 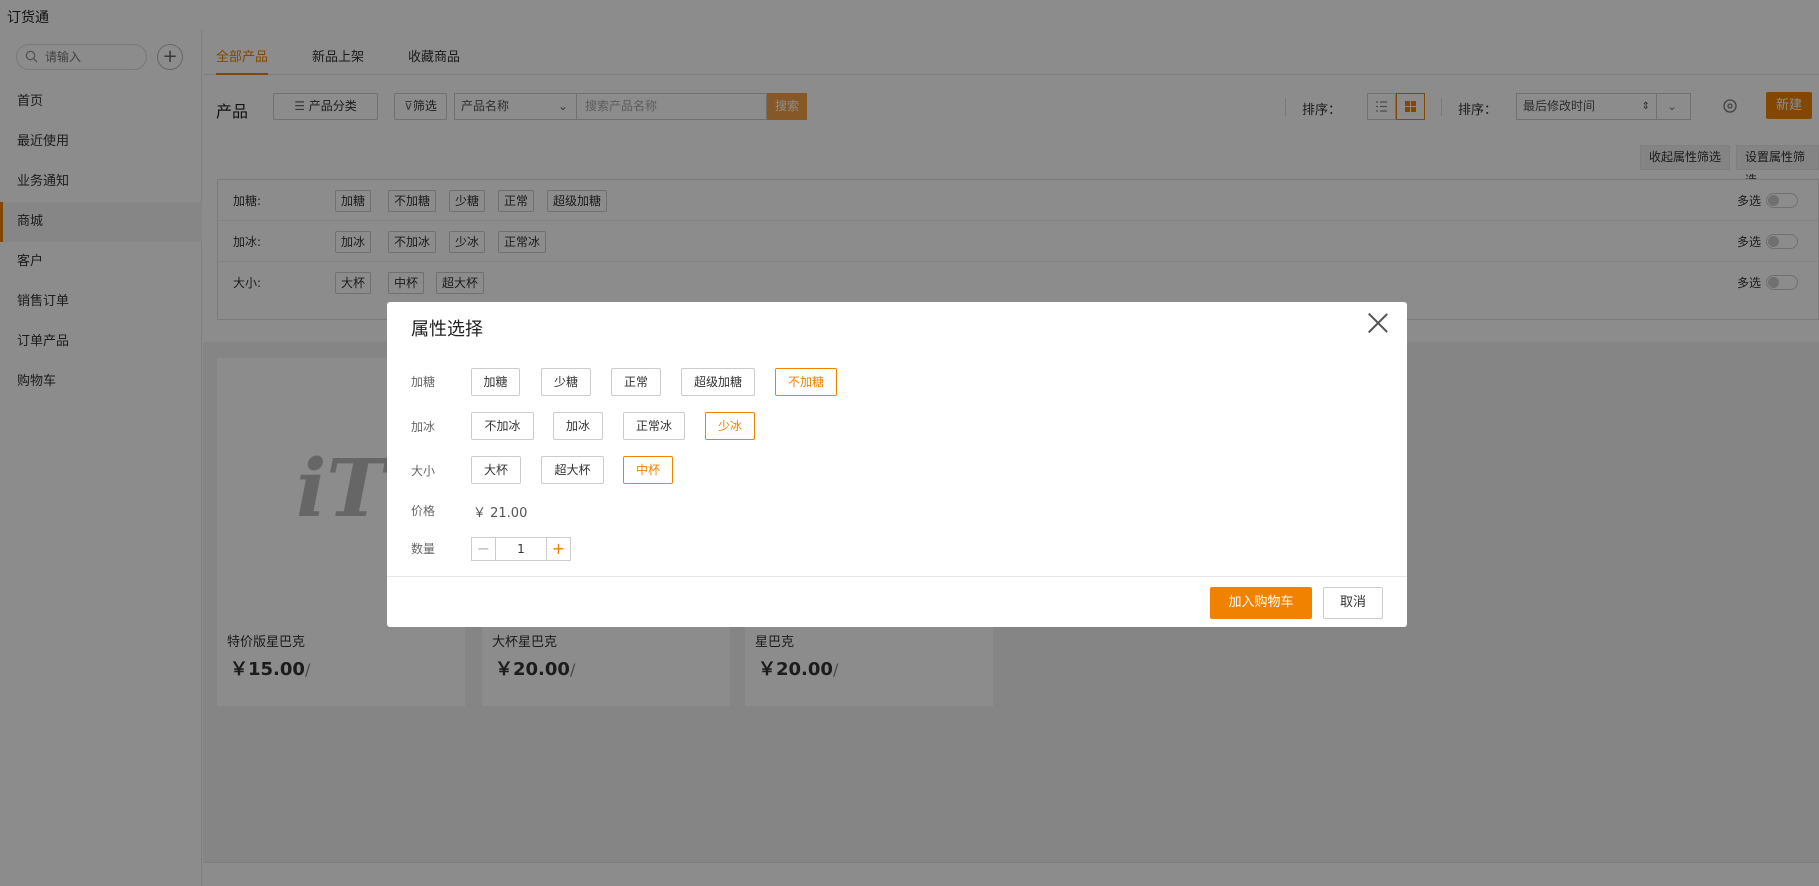 I want to click on attr-option-selected: 少冰, so click(x=730, y=426).